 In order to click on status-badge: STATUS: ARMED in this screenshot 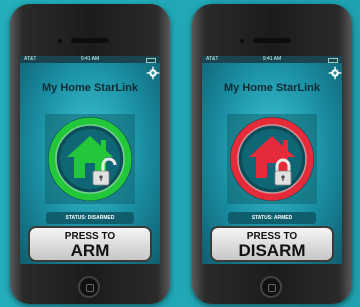, I will do `click(272, 218)`.